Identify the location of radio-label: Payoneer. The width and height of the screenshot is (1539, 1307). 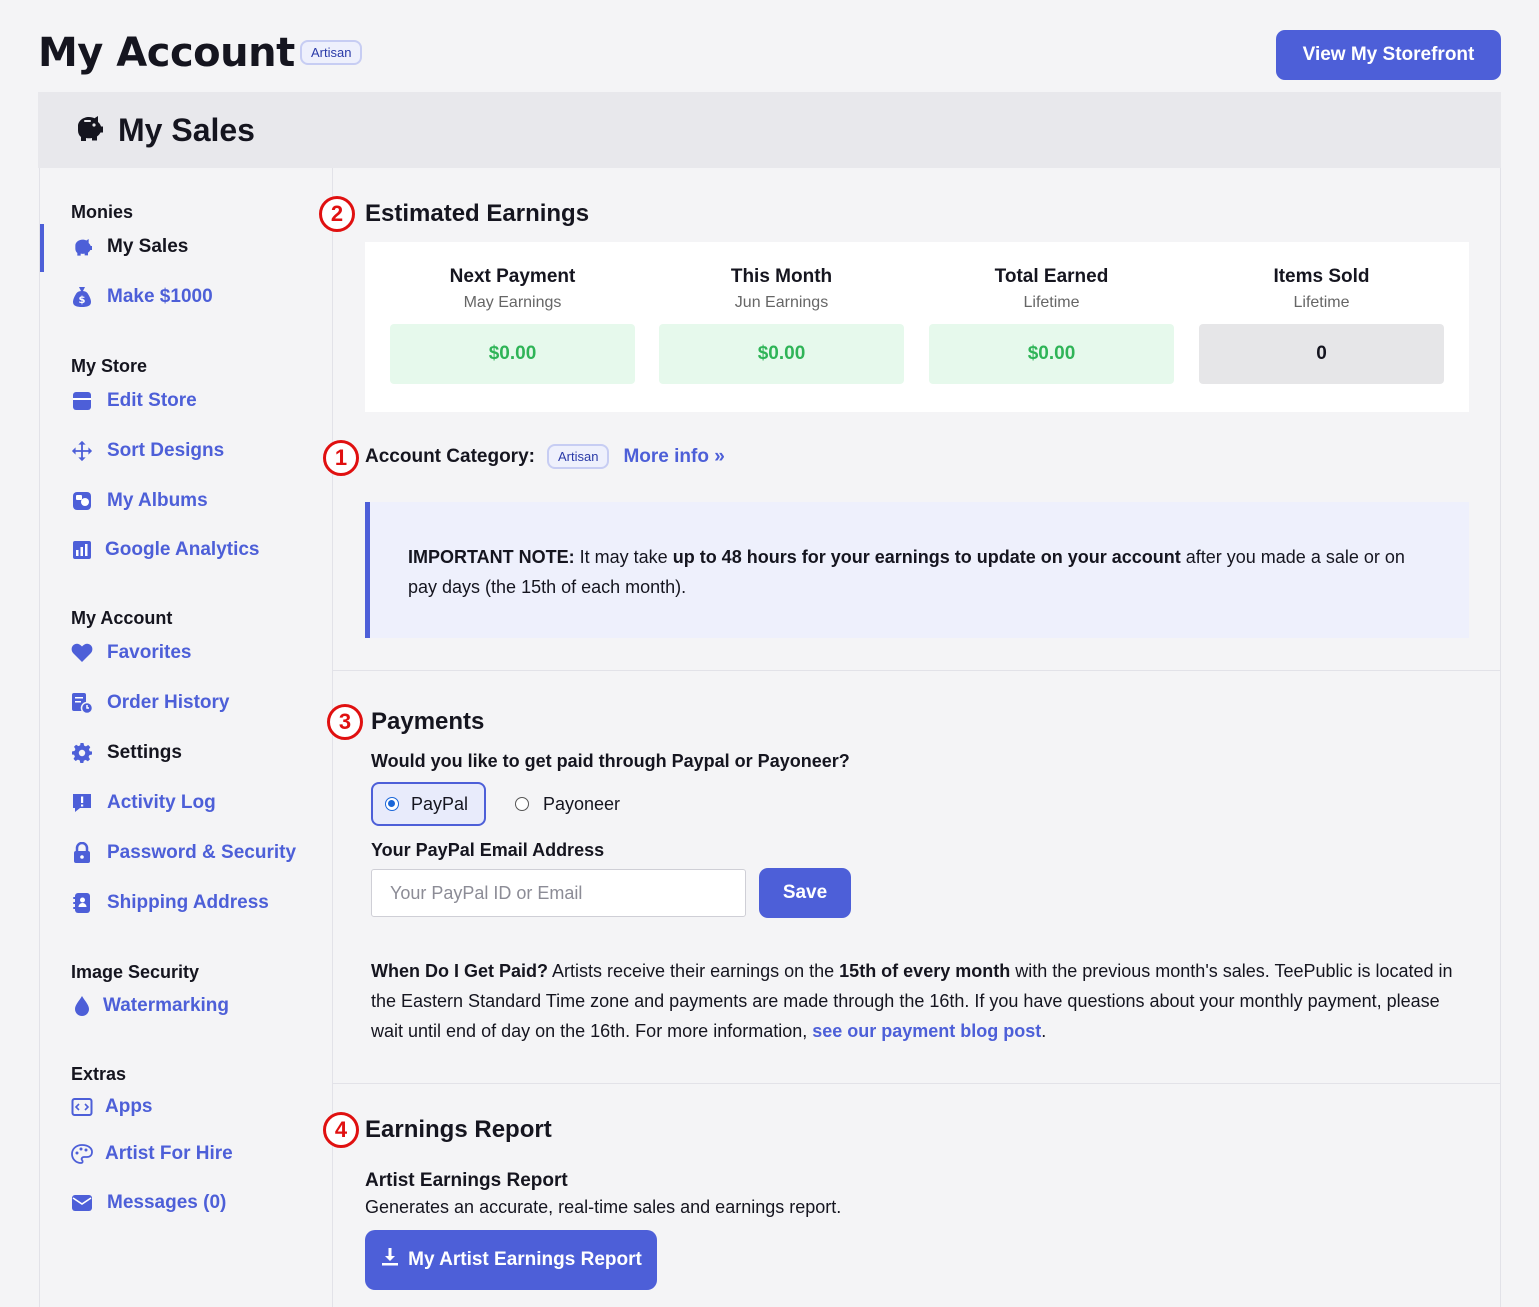
(582, 803).